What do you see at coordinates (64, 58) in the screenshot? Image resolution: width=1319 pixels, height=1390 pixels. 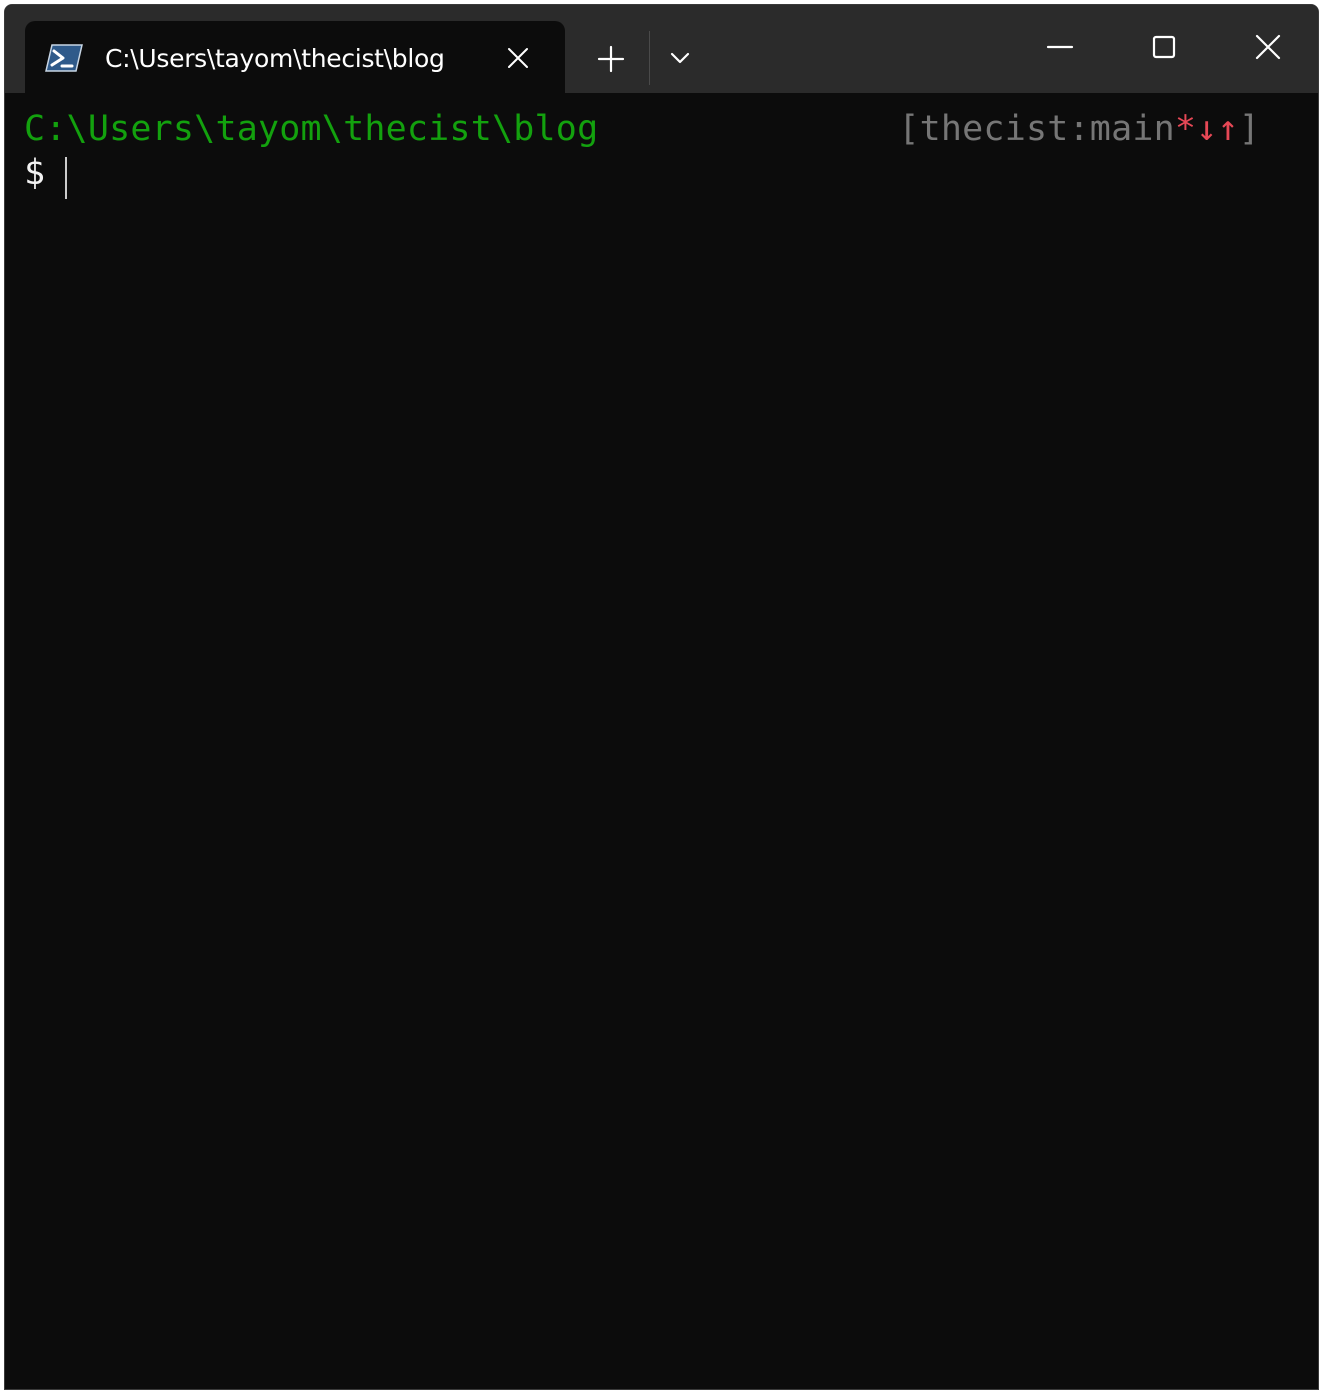 I see `powershell-icon` at bounding box center [64, 58].